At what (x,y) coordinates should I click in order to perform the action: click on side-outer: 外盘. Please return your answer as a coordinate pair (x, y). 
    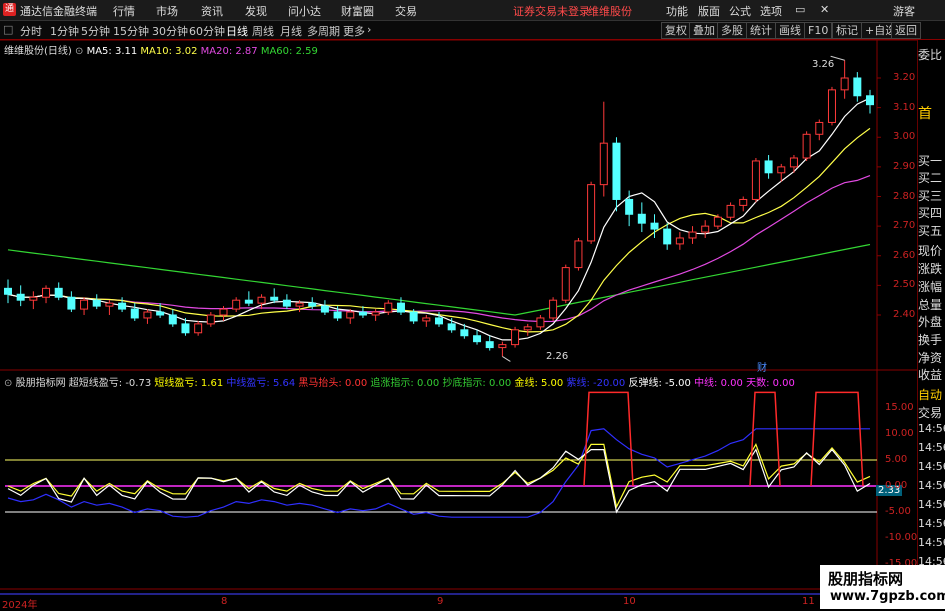
    Looking at the image, I should click on (930, 322).